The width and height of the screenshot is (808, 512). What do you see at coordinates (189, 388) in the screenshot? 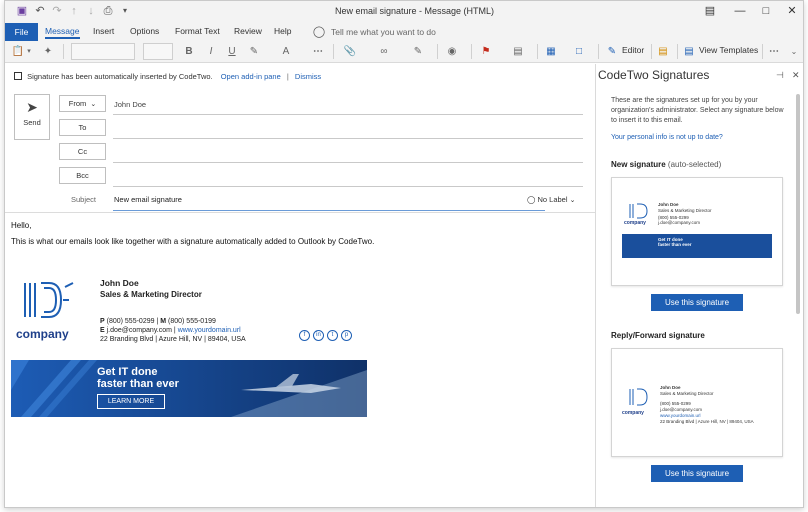
I see `signature-banner: Get IT done faster than ever LEARN MORE` at bounding box center [189, 388].